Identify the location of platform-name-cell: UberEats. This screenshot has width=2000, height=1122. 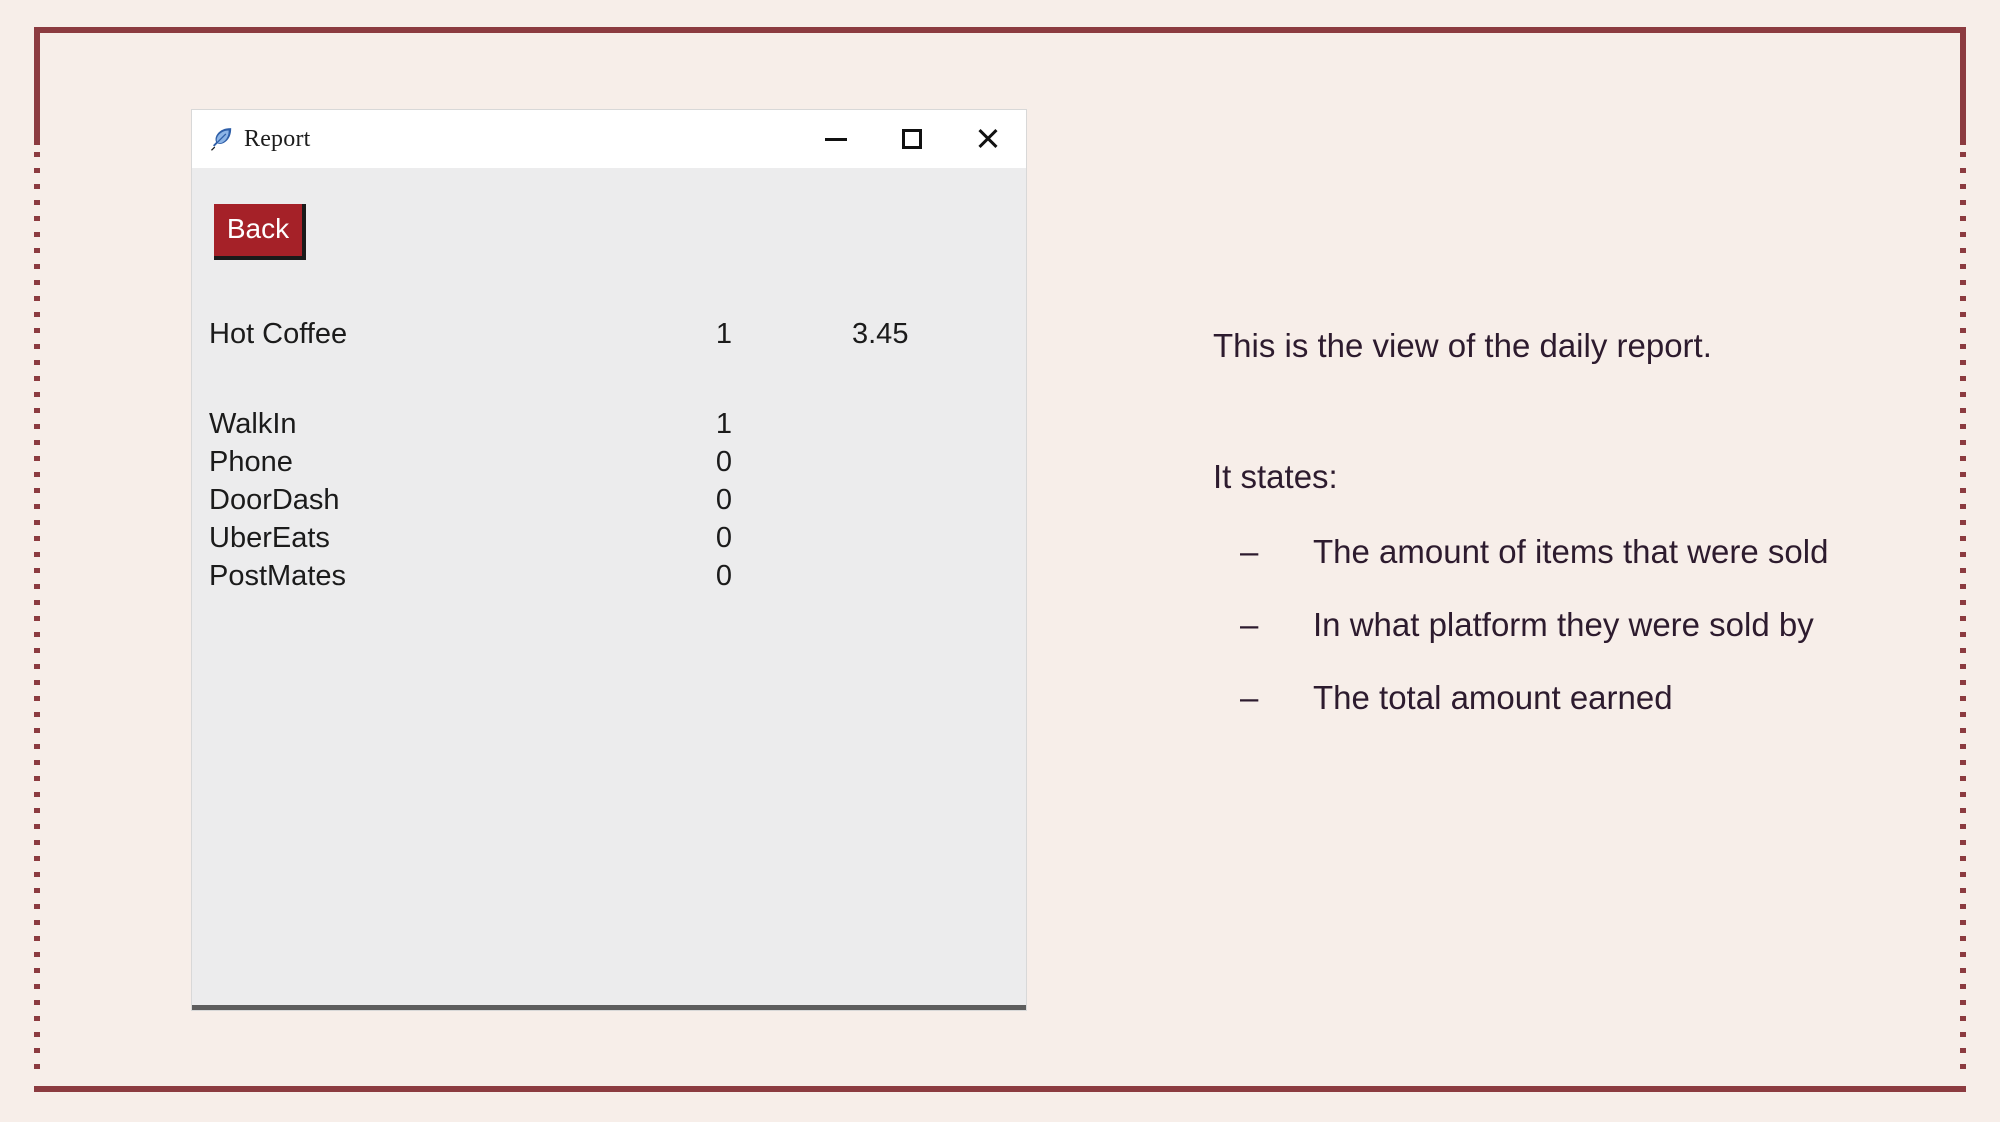
(269, 538).